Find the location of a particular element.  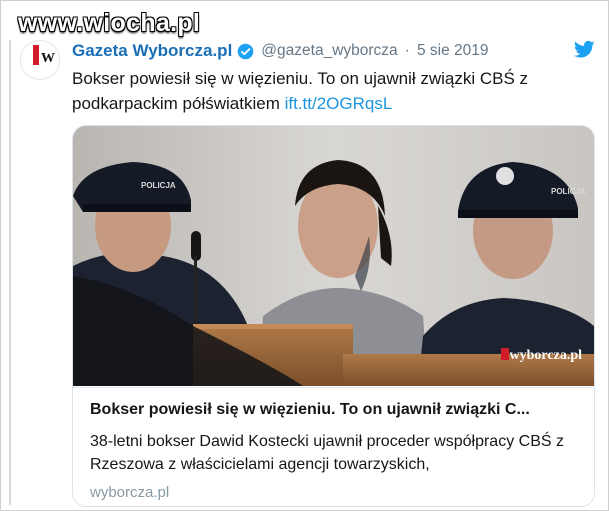

display-name: Gazeta Wyborcza.pl is located at coordinates (152, 51).